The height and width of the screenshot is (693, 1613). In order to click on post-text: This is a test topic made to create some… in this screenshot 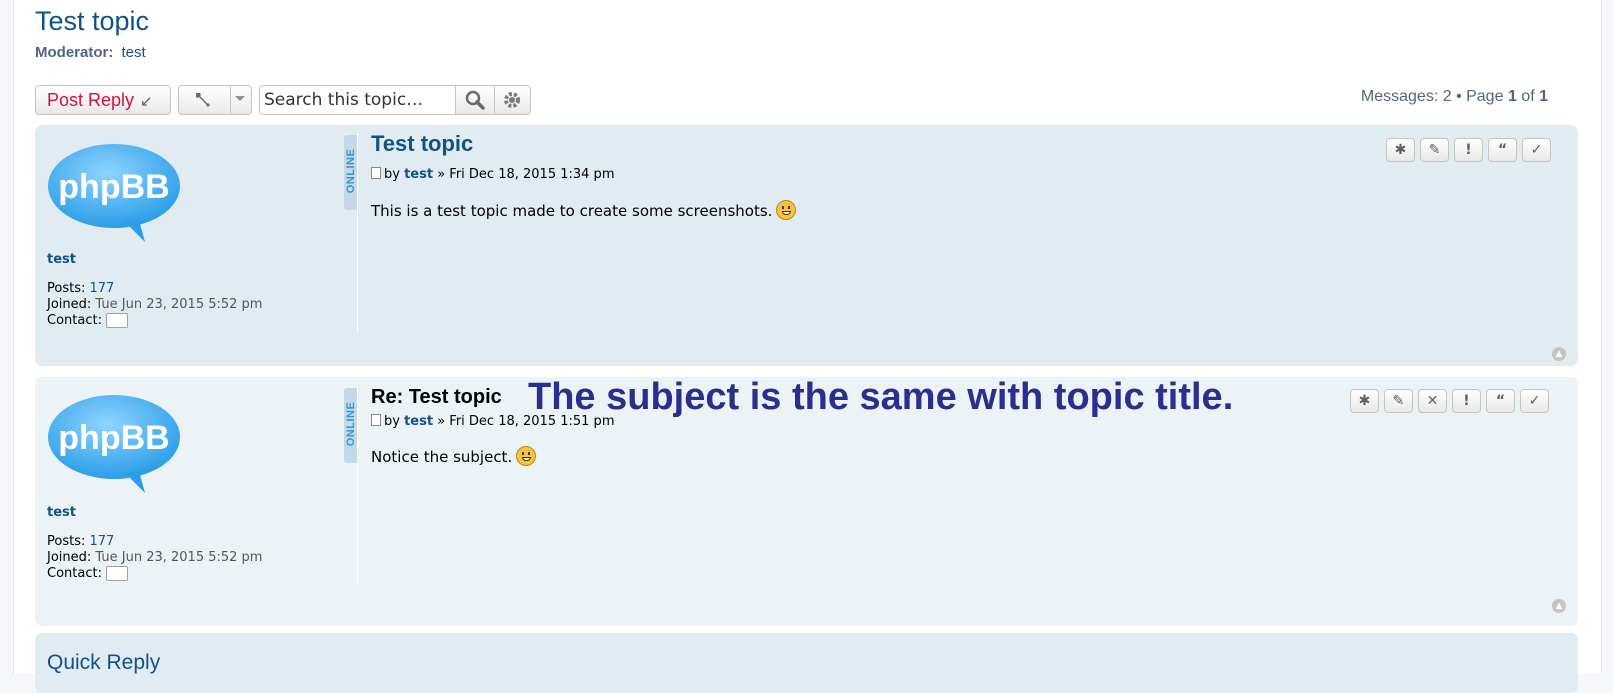, I will do `click(572, 211)`.